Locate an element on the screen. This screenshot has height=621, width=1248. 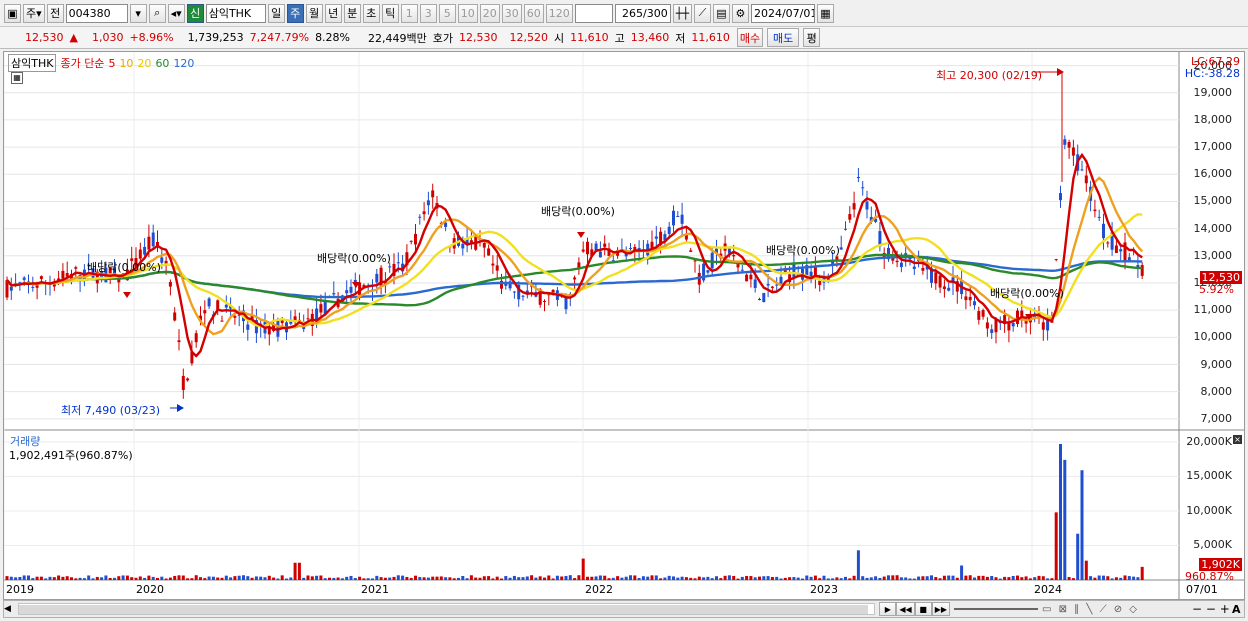
font-size-icon: A is located at coordinates (1238, 609).